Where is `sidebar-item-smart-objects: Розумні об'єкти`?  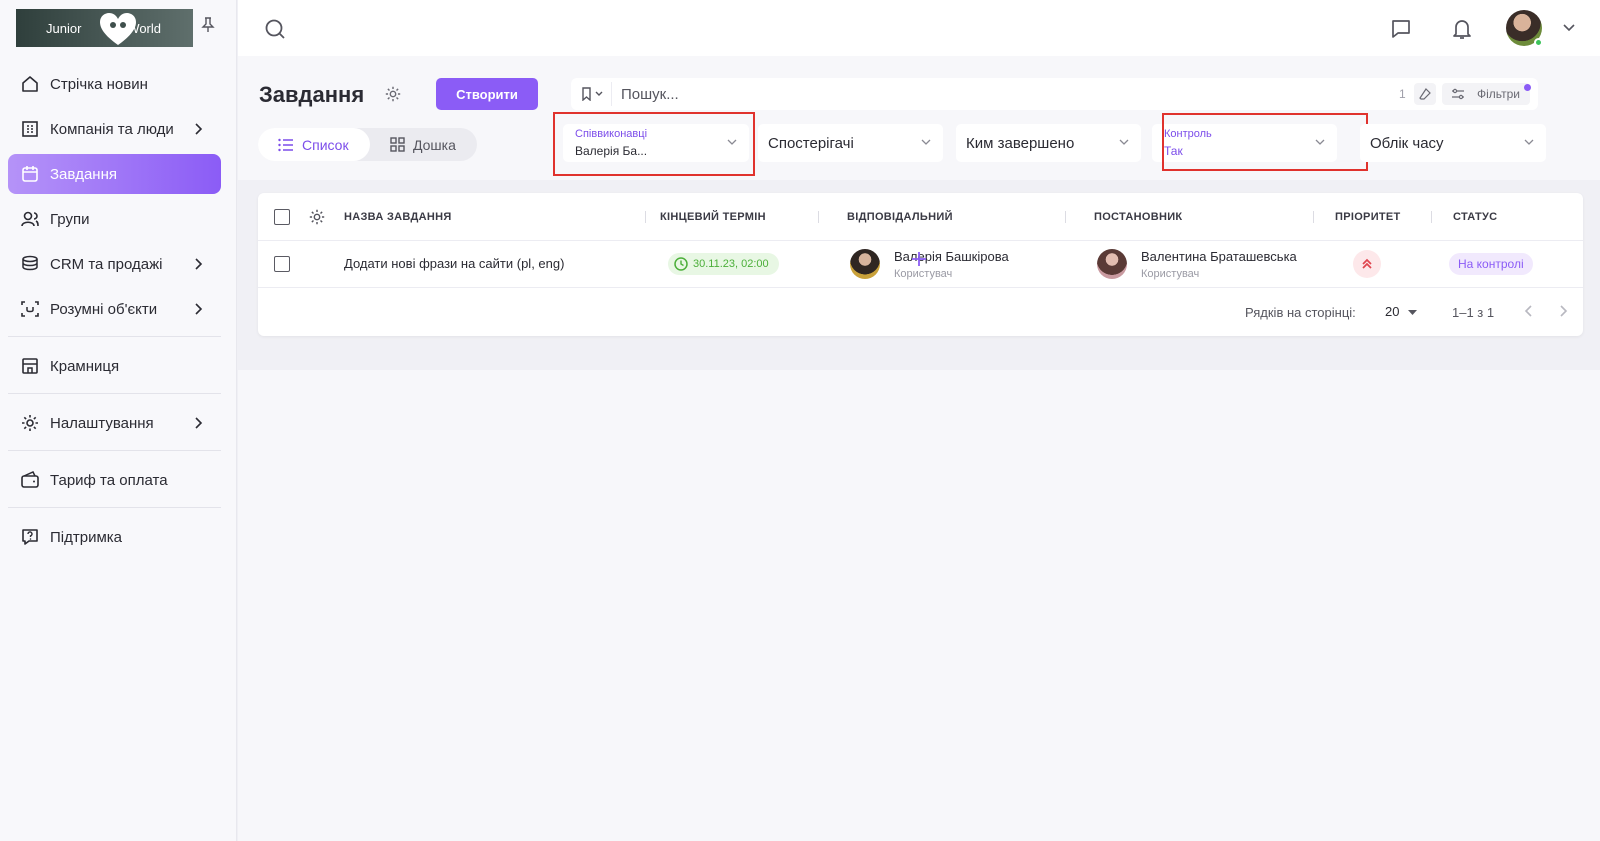 sidebar-item-smart-objects: Розумні об'єкти is located at coordinates (114, 309).